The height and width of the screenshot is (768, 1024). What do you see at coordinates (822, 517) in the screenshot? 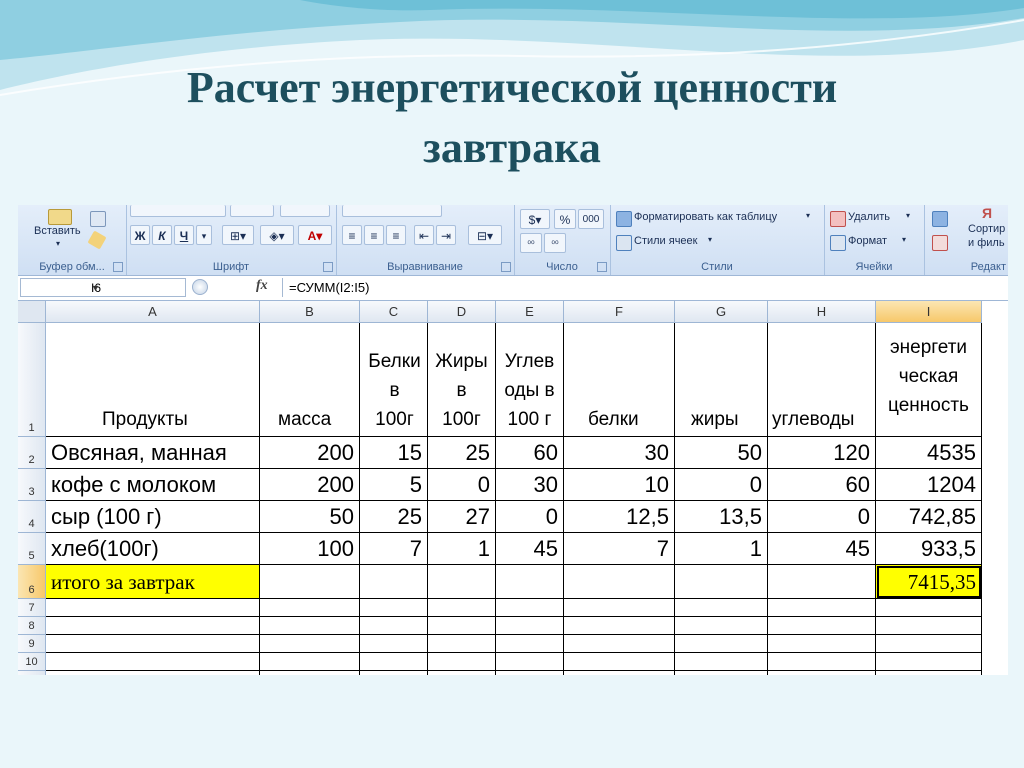
I see `cell-h4: 0` at bounding box center [822, 517].